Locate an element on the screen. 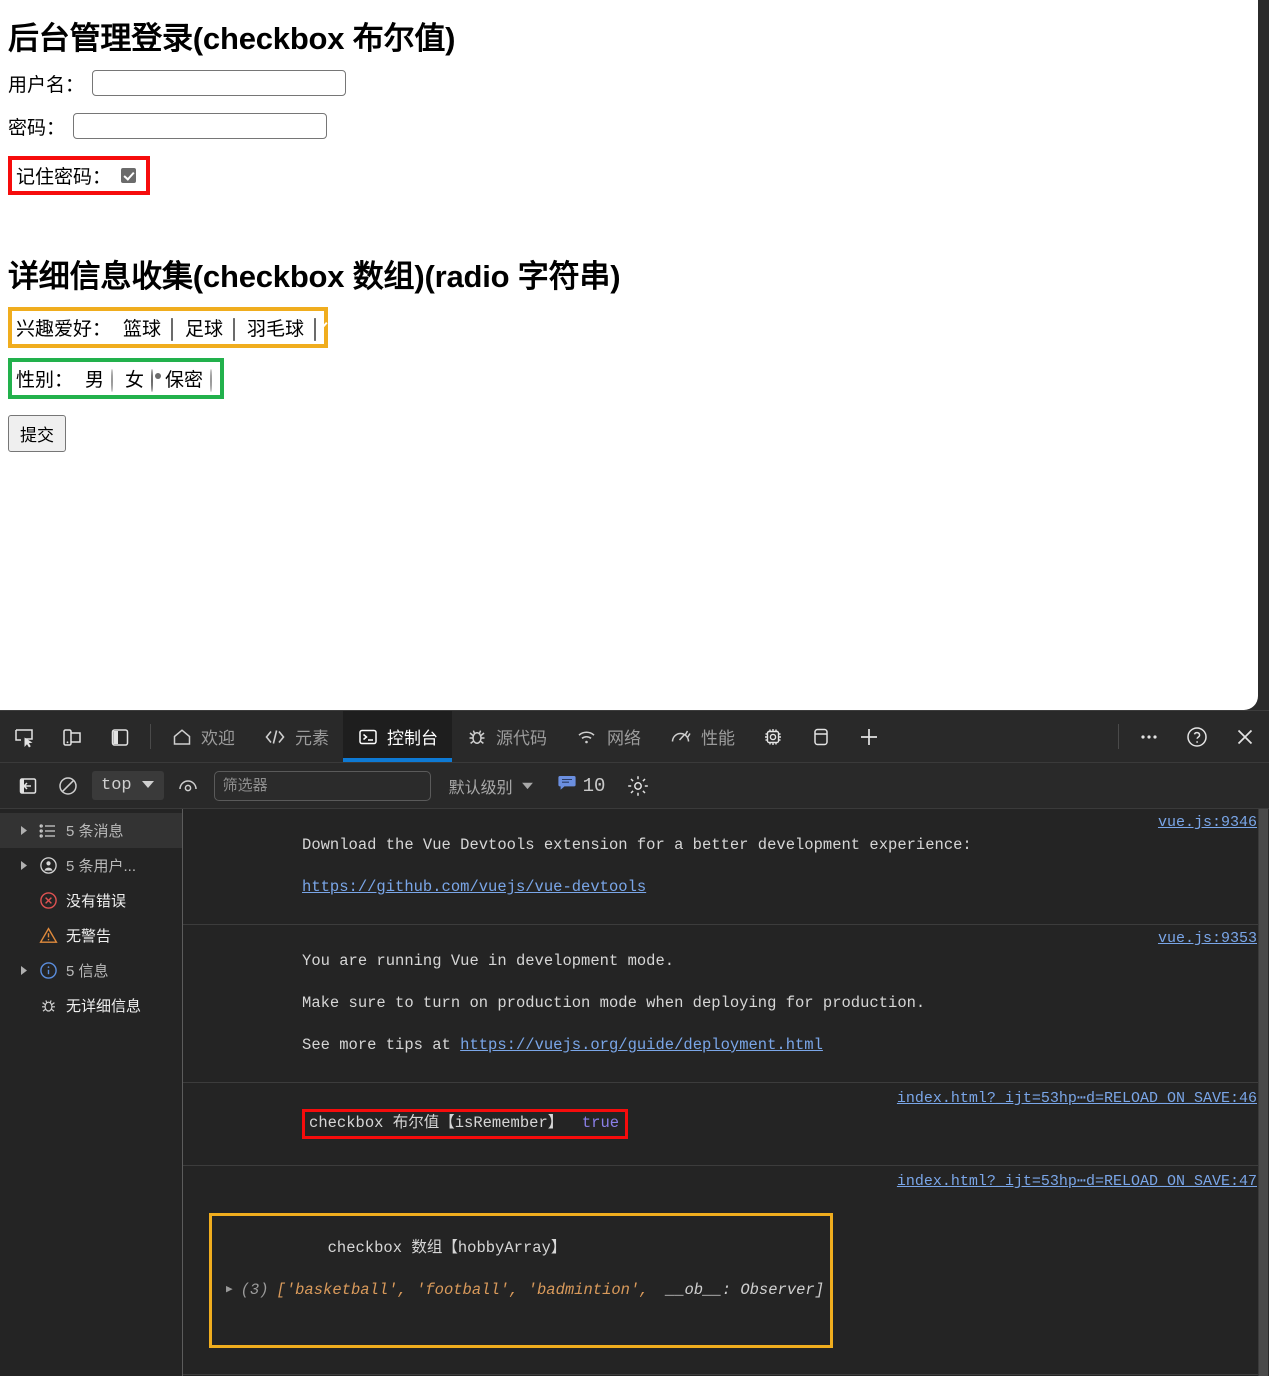 Image resolution: width=1269 pixels, height=1376 pixels. tab-performance: 性能 is located at coordinates (702, 736).